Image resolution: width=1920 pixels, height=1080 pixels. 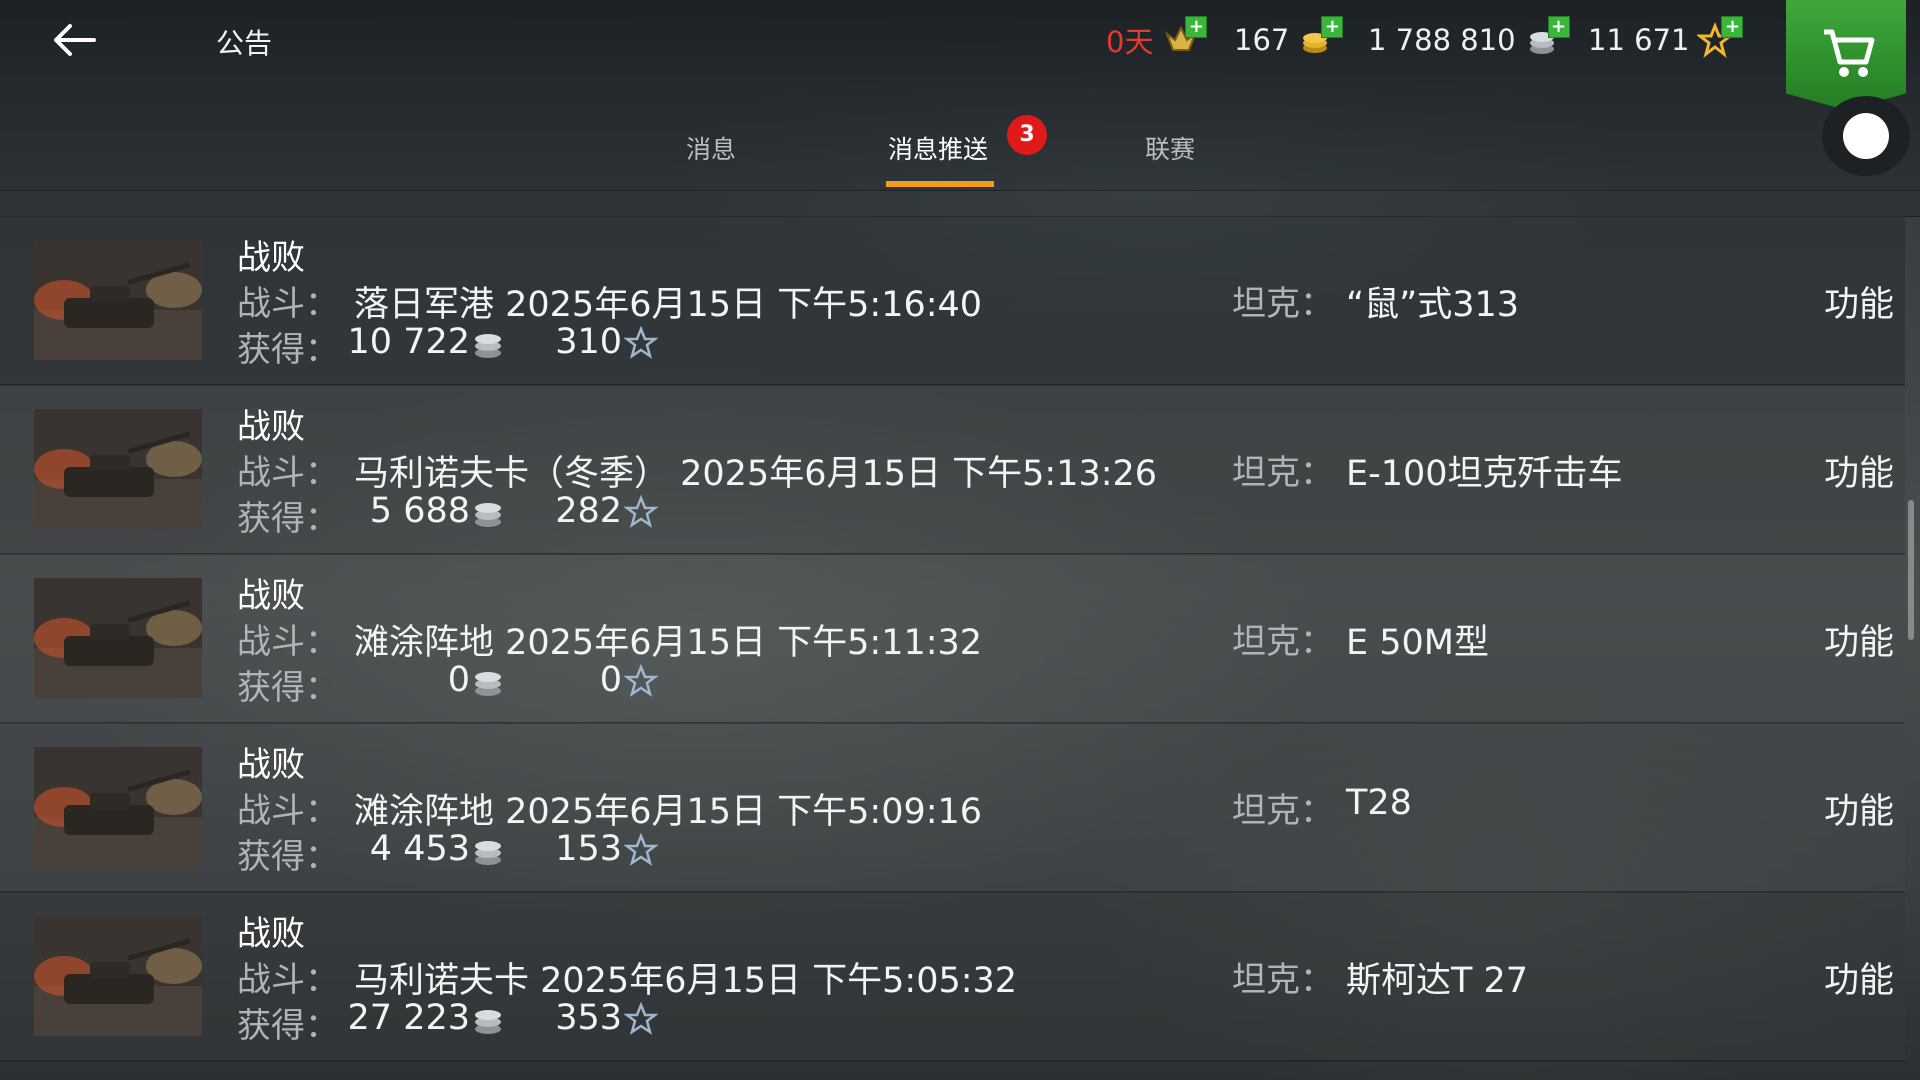 What do you see at coordinates (1911, 570) in the screenshot?
I see `scrollbar` at bounding box center [1911, 570].